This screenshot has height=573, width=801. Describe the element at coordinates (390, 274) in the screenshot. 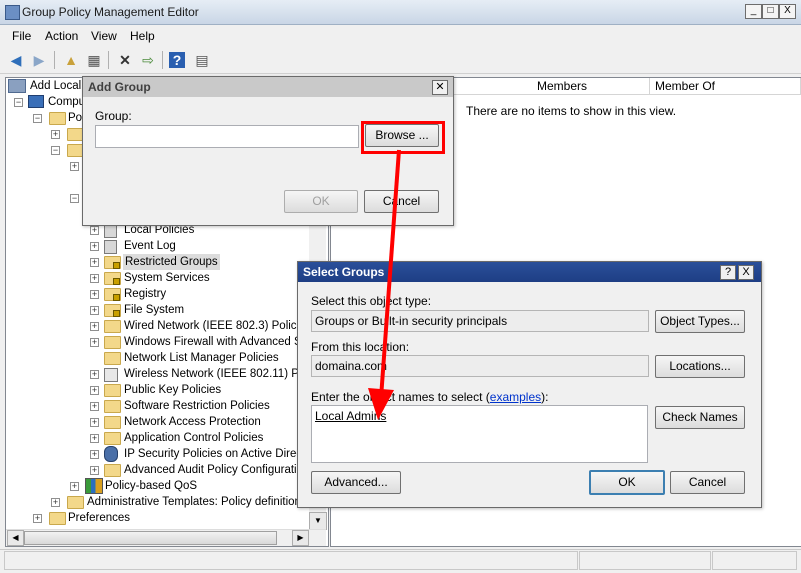

I see `arrow-shaft` at that location.